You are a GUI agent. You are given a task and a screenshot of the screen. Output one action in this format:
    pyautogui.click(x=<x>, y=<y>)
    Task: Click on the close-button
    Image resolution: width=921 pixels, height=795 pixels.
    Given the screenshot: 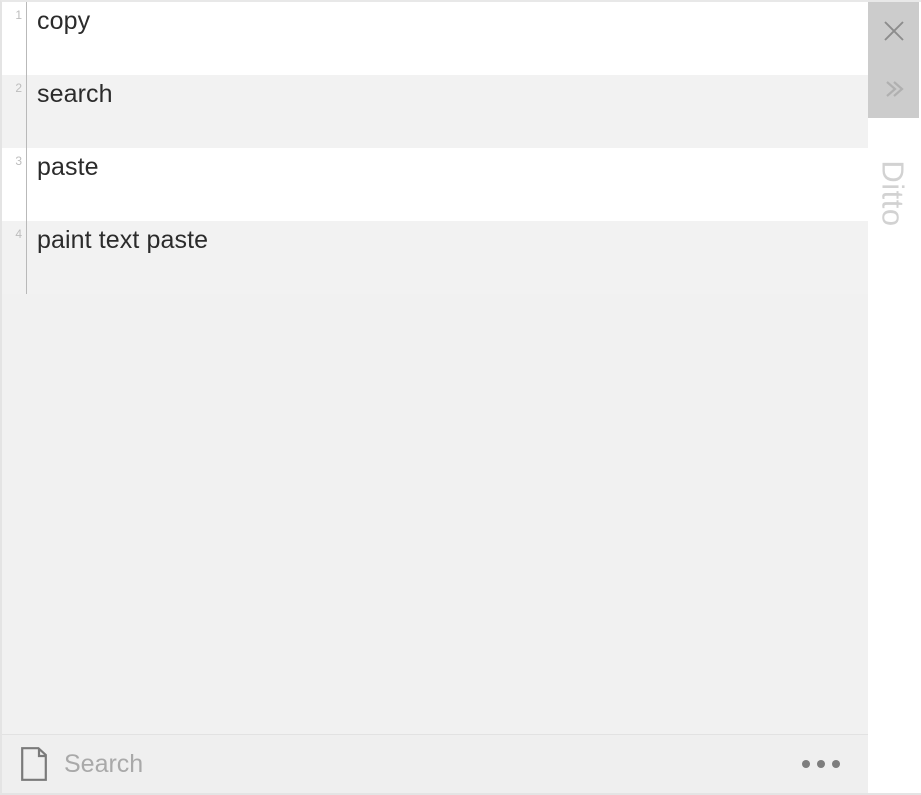 What is the action you would take?
    pyautogui.click(x=893, y=31)
    